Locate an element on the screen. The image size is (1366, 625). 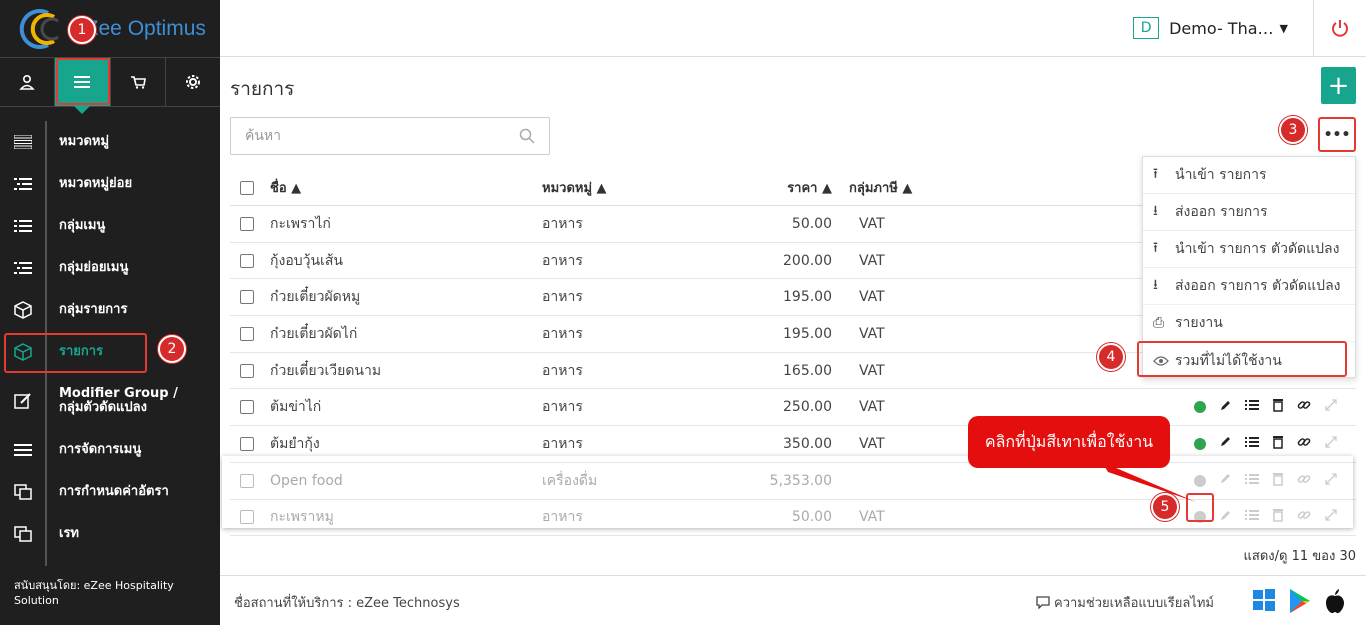
col-tax: กลุ่มภาษี ▲ is located at coordinates (882, 187).